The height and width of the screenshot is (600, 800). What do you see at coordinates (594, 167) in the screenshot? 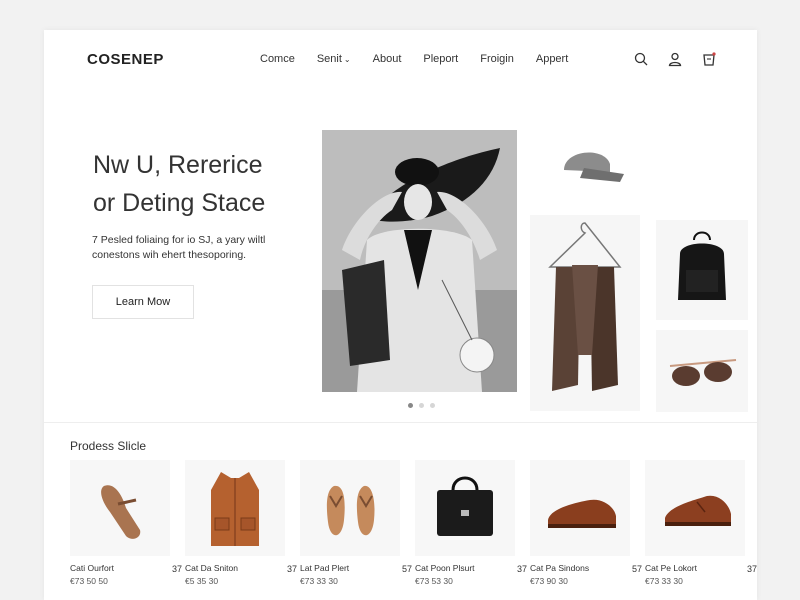
I see `cap-icon` at bounding box center [594, 167].